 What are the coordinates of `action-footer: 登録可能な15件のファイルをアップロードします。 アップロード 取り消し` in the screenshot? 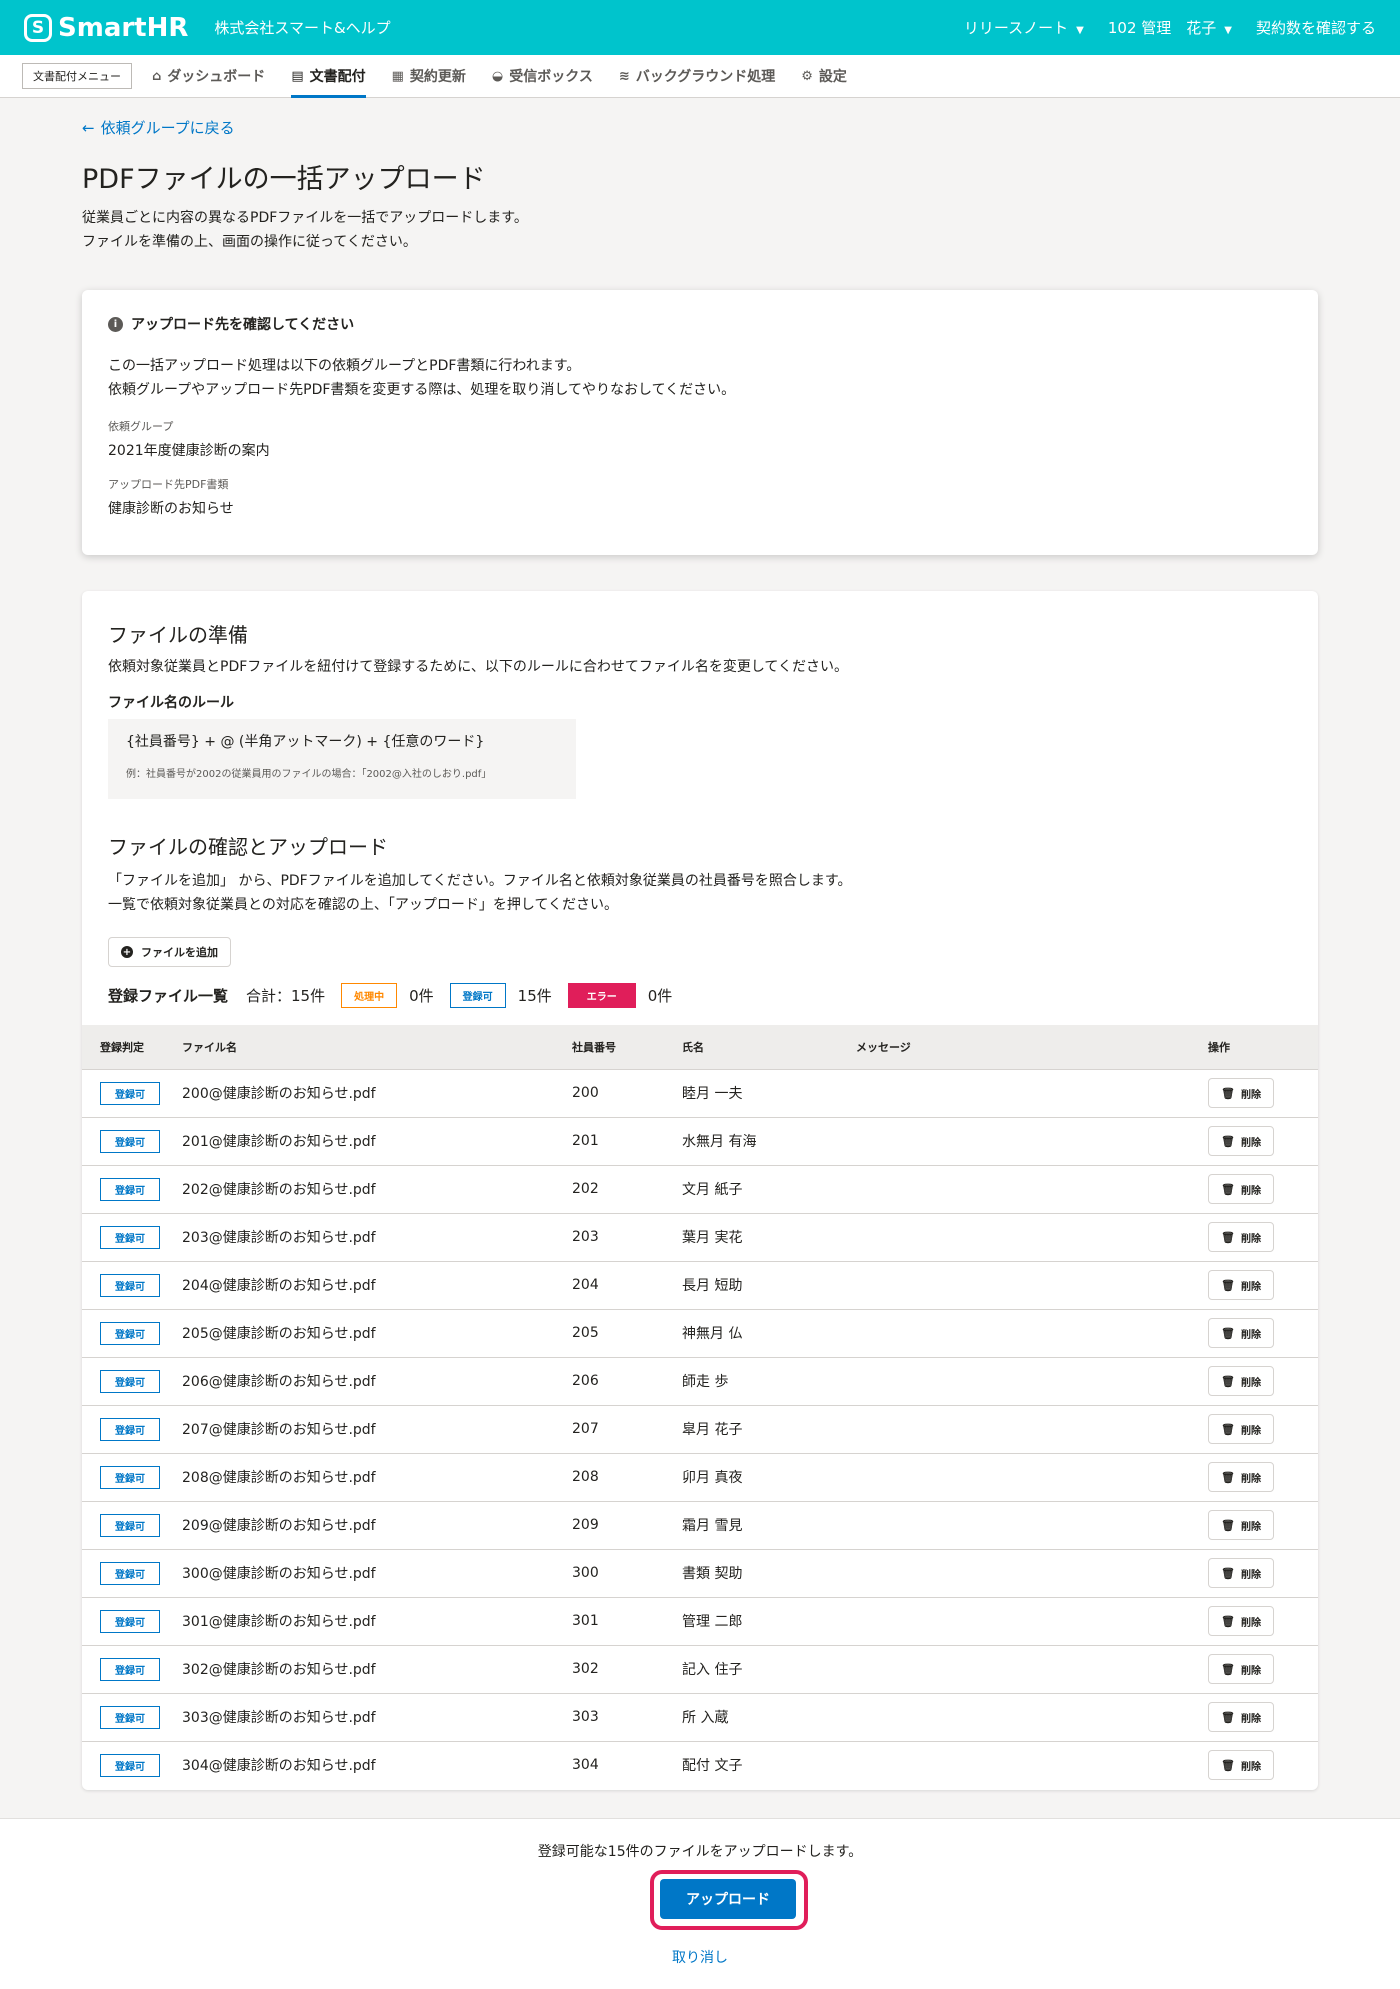 It's located at (700, 1903).